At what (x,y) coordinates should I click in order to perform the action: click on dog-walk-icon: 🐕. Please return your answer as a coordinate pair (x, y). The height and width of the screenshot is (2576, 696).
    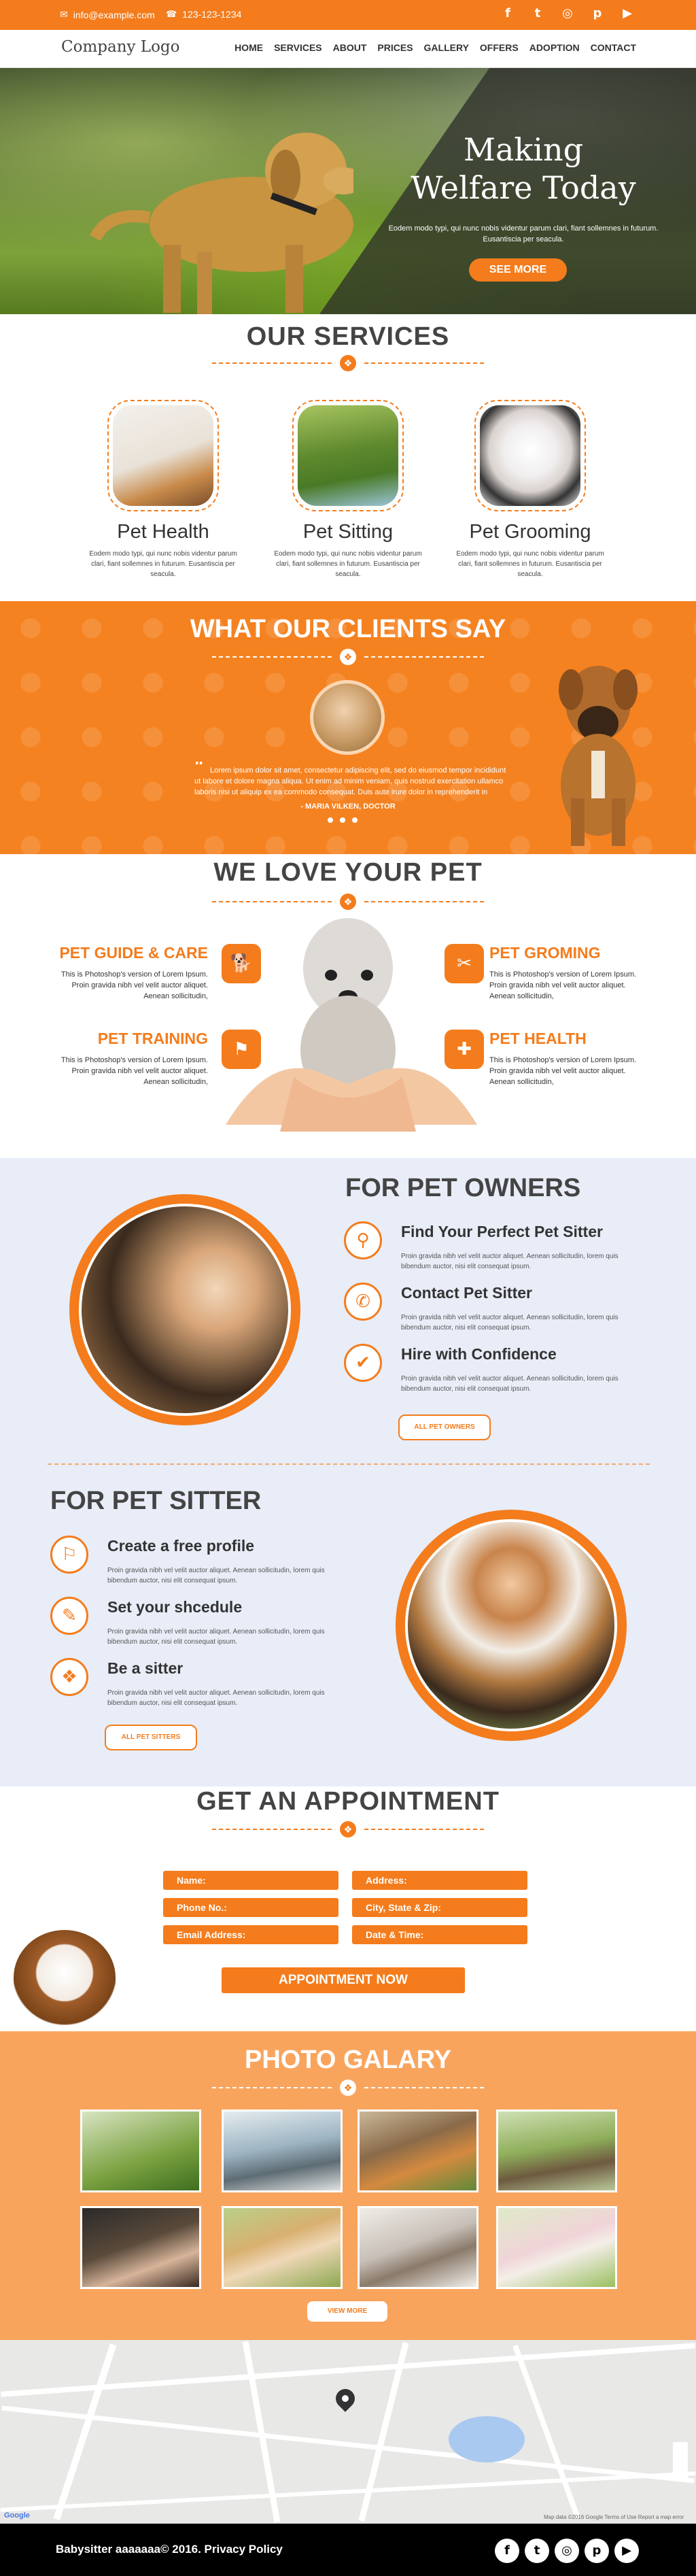
    Looking at the image, I should click on (241, 963).